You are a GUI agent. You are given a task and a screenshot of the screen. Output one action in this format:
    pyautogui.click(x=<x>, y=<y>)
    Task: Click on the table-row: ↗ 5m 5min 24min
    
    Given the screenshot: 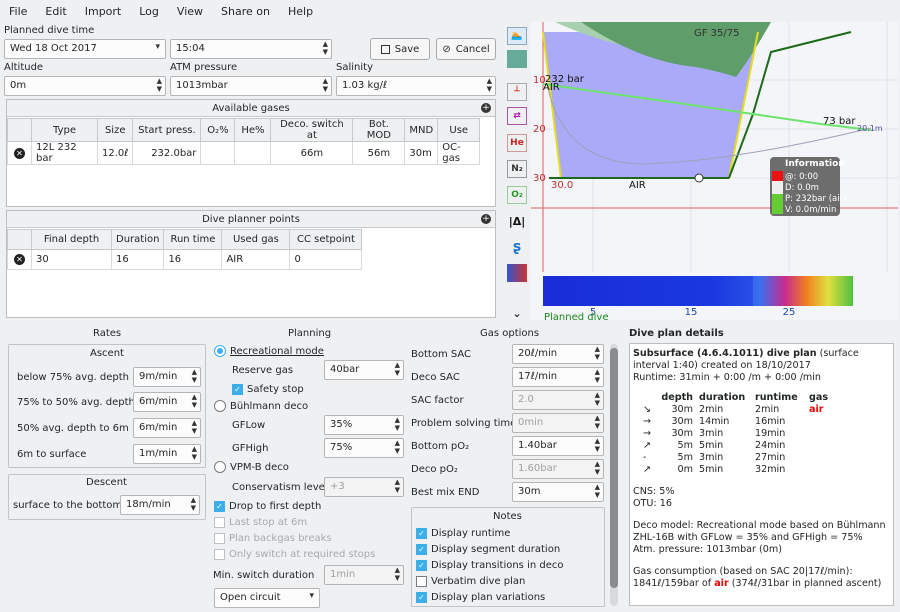 What is the action you would take?
    pyautogui.click(x=714, y=445)
    